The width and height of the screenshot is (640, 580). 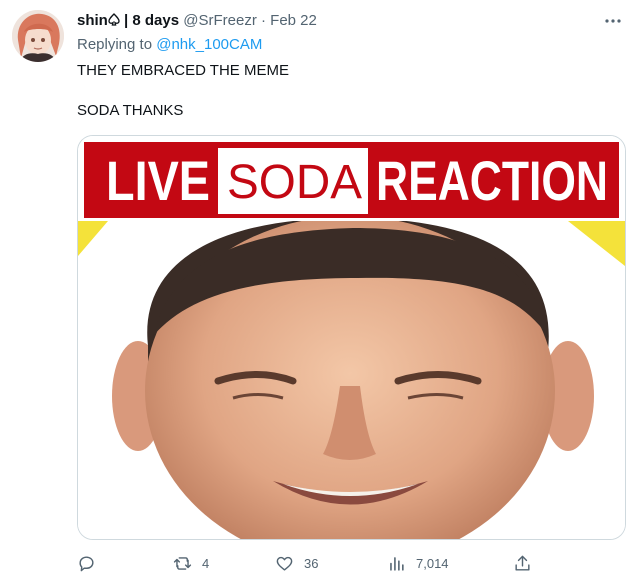 I want to click on share-icon, so click(x=522, y=563).